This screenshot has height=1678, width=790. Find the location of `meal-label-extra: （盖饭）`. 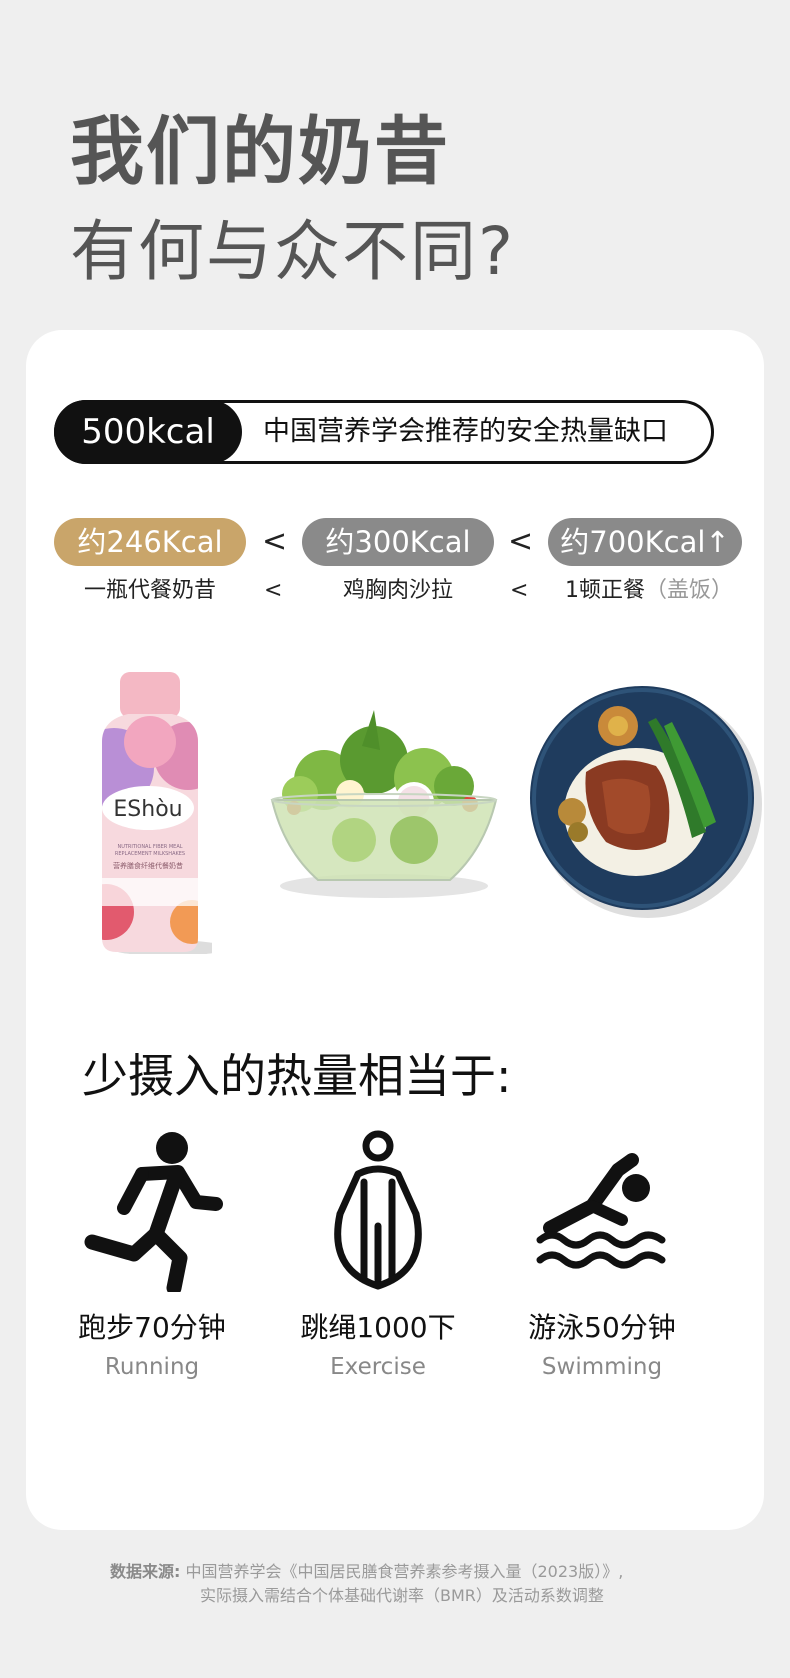

meal-label-extra: （盖饭） is located at coordinates (688, 590).